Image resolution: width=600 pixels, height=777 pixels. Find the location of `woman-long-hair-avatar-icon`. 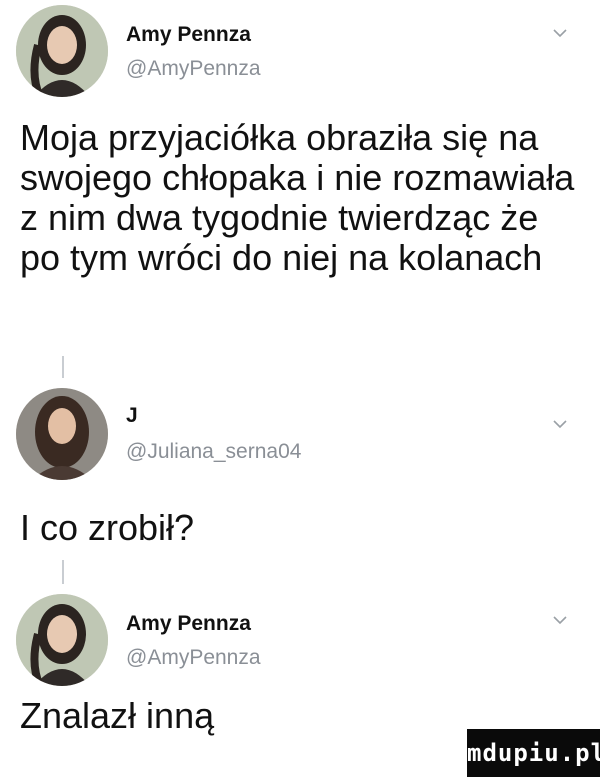

woman-long-hair-avatar-icon is located at coordinates (62, 434).